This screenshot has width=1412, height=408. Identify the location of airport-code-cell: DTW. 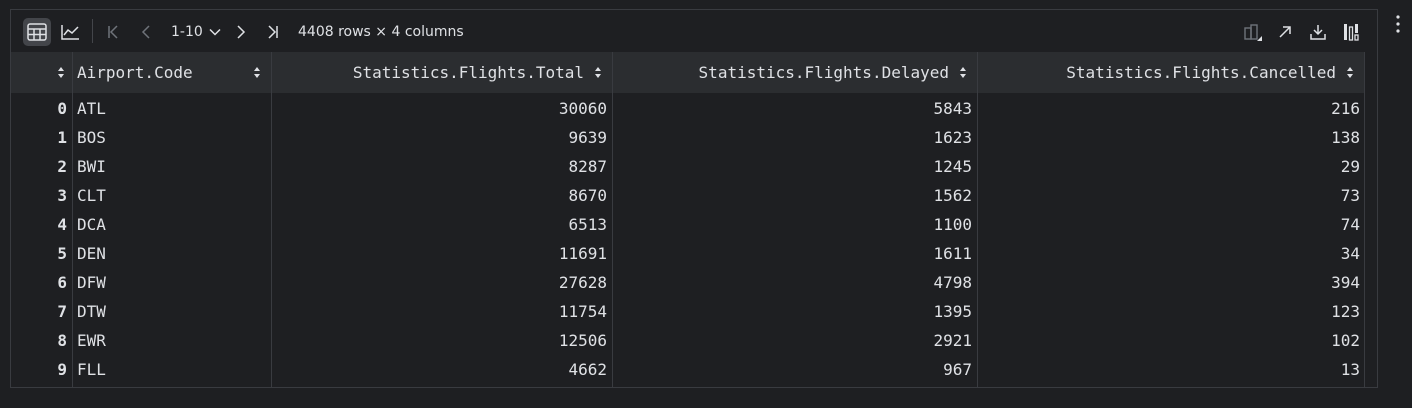
(172, 311).